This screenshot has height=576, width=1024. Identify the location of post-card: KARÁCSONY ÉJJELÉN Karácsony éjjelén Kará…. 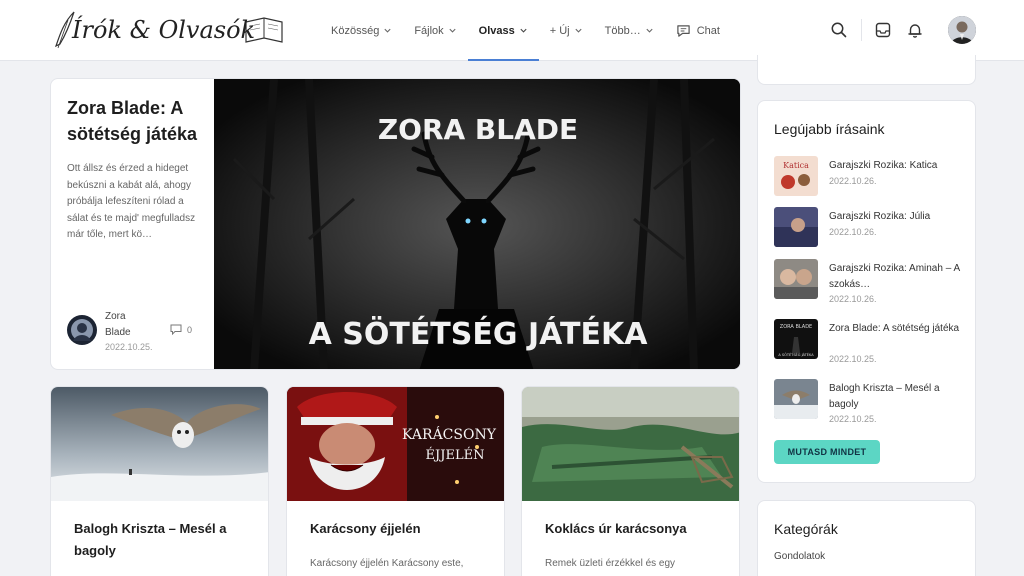
(395, 481).